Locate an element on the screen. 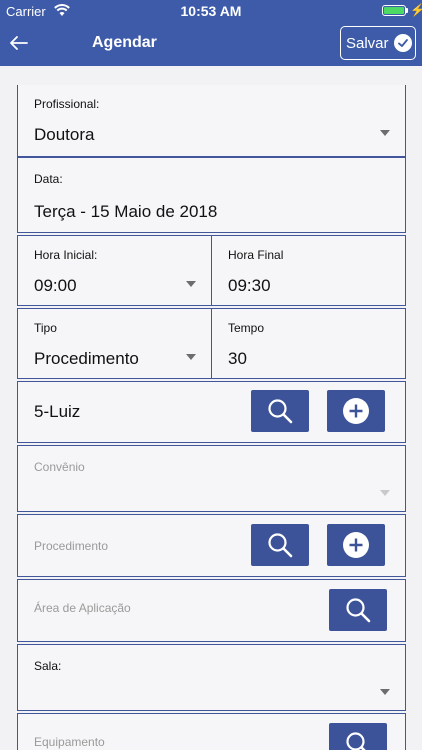  convenio-select: Convênio is located at coordinates (211, 478).